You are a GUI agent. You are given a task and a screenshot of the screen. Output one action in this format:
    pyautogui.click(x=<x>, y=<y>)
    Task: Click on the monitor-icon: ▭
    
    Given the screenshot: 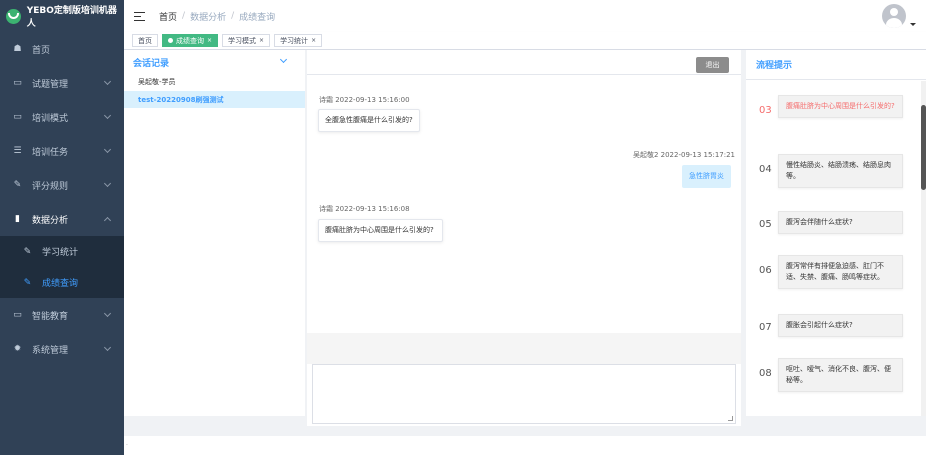 What is the action you would take?
    pyautogui.click(x=17, y=117)
    